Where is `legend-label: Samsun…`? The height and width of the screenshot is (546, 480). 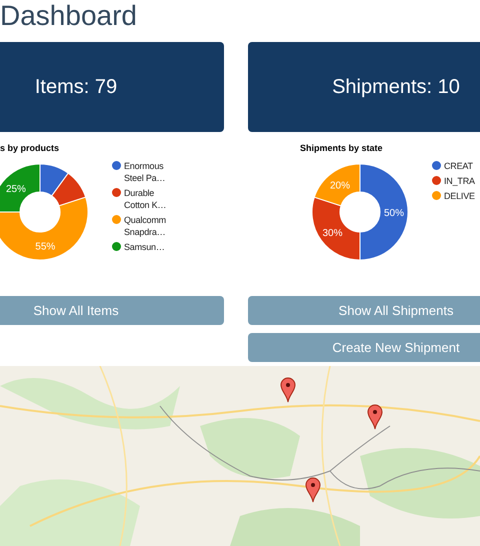 legend-label: Samsun… is located at coordinates (145, 247).